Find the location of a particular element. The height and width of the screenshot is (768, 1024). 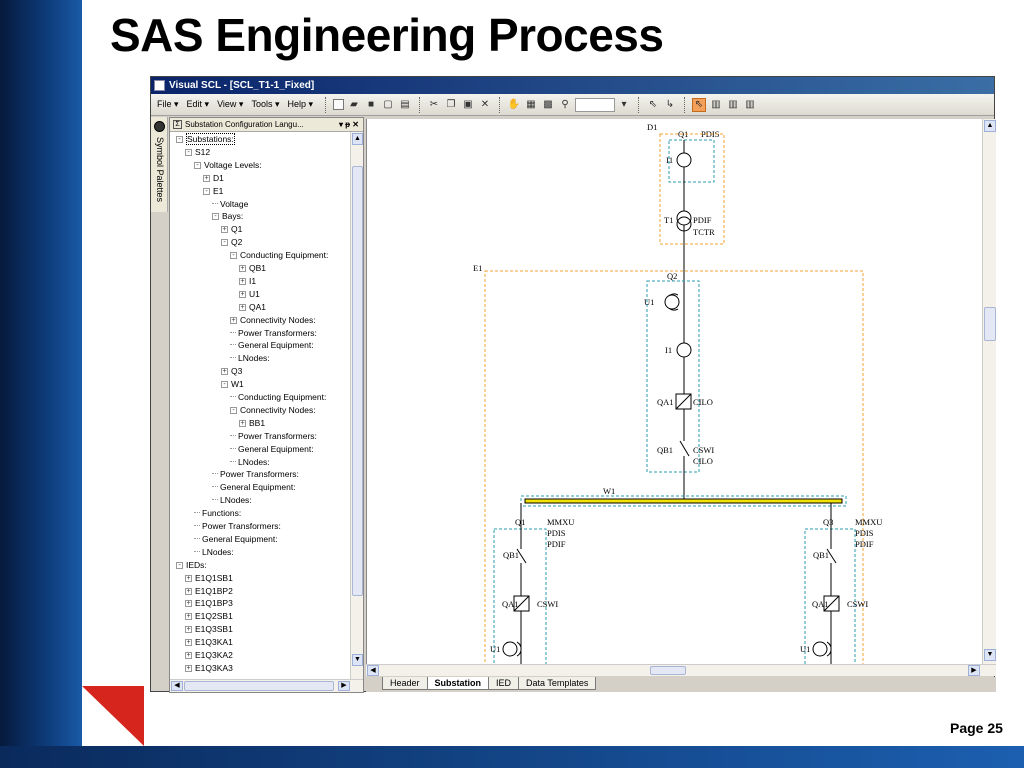

tab-data-templates: Data Templates is located at coordinates (557, 683).